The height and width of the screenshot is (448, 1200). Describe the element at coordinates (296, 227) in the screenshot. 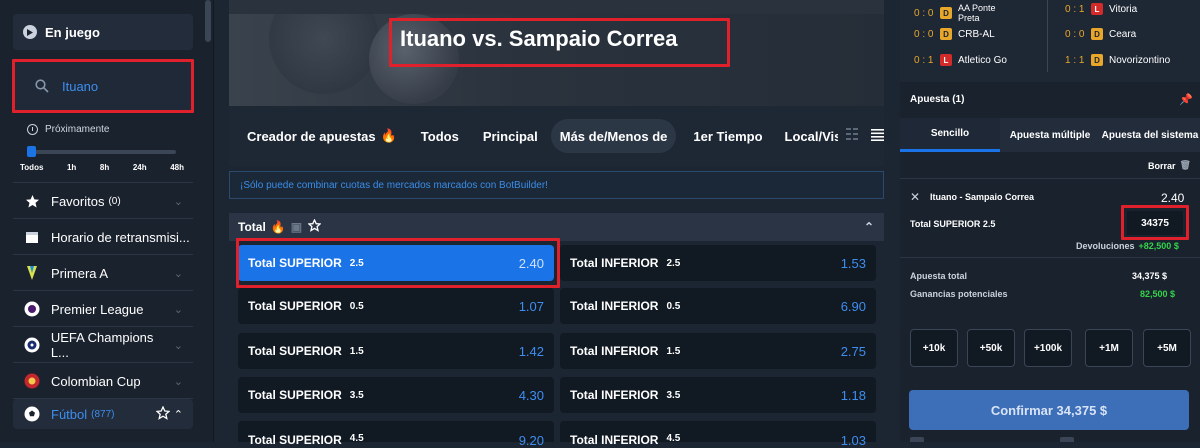

I see `stats-icon: ▣` at that location.